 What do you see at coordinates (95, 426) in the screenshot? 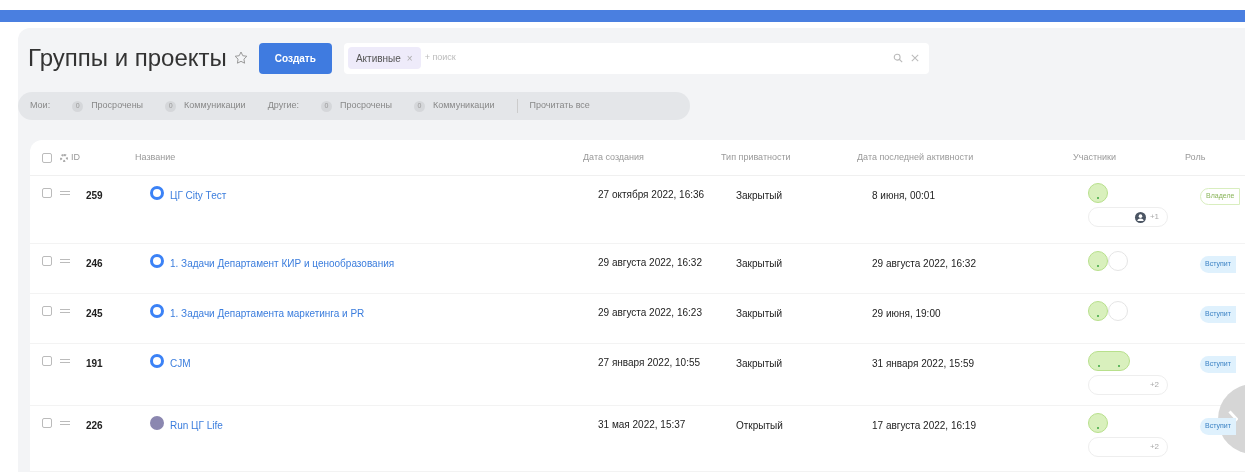
I see `id-cell-text: 226` at bounding box center [95, 426].